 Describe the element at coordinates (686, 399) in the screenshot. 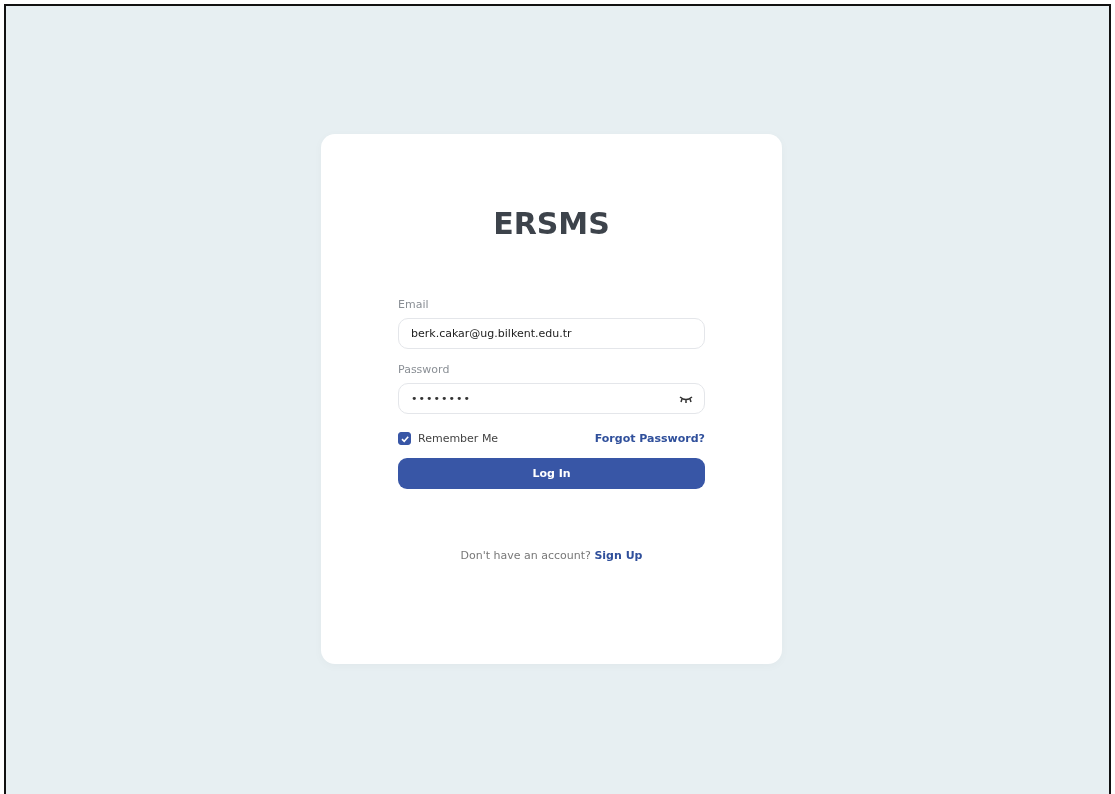

I see `closed-eye-icon` at that location.